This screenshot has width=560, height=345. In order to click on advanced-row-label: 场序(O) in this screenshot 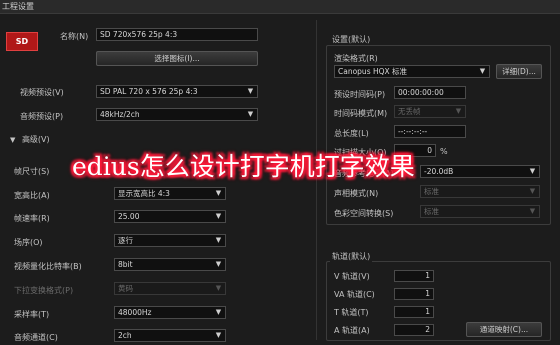, I will do `click(28, 242)`.